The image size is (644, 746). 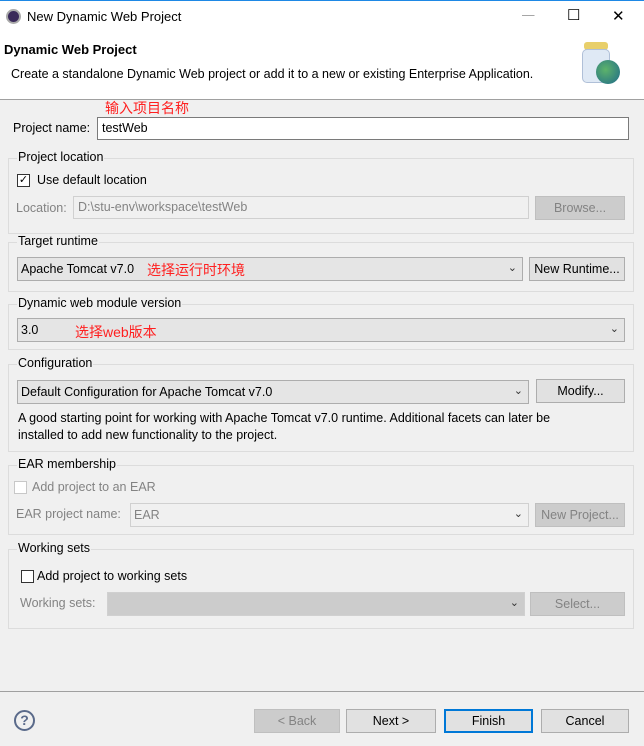 I want to click on location-label: Location:, so click(x=41, y=208).